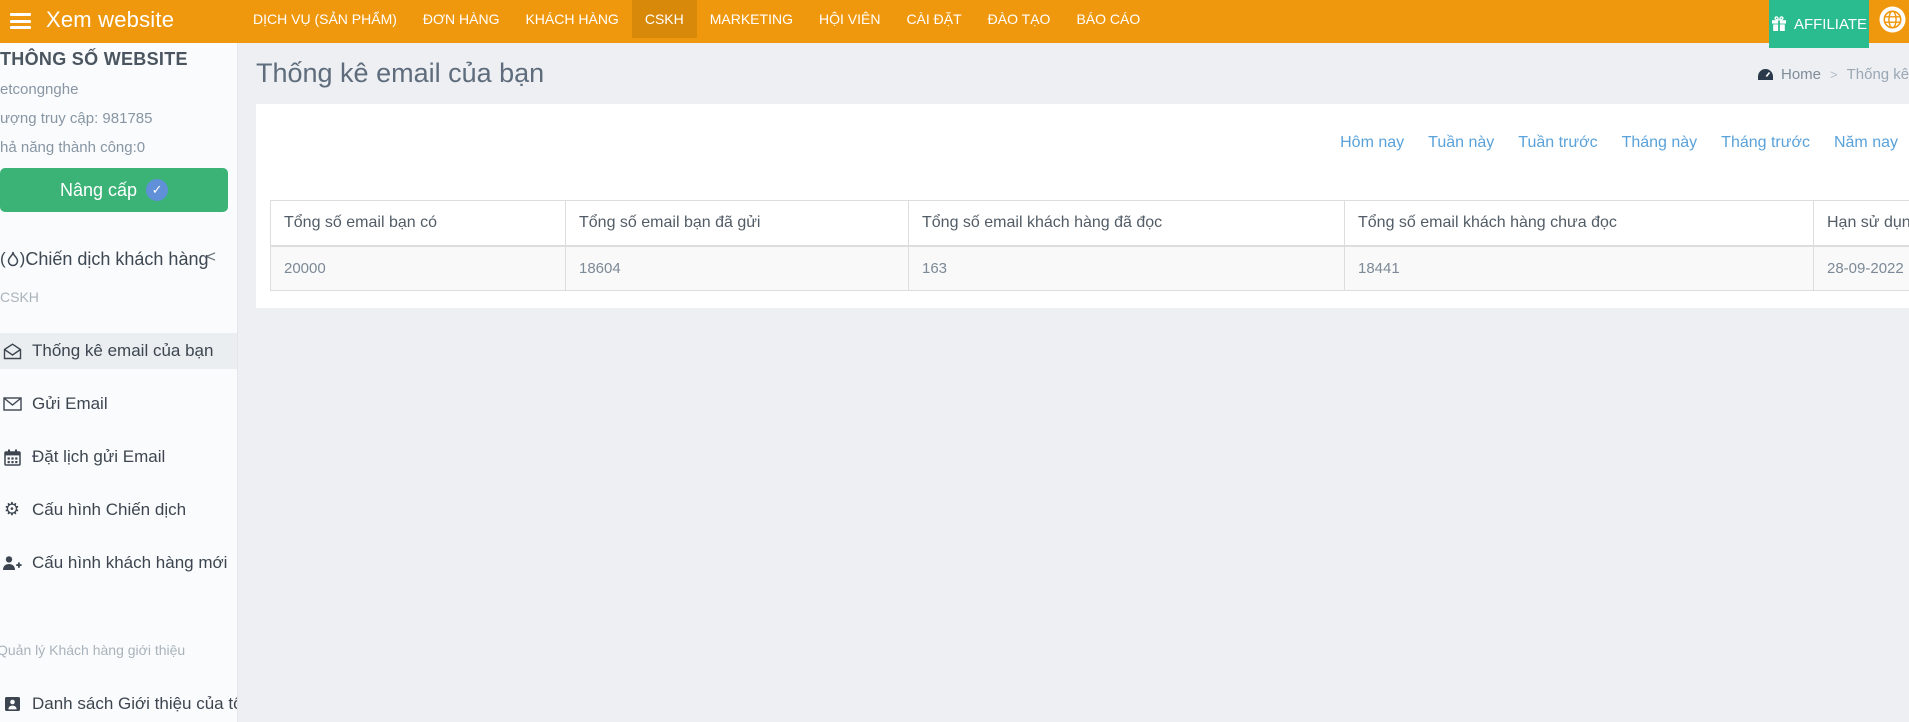 Image resolution: width=1909 pixels, height=722 pixels. I want to click on nav-item-cai-dat: CÀI ĐẶT, so click(933, 19).